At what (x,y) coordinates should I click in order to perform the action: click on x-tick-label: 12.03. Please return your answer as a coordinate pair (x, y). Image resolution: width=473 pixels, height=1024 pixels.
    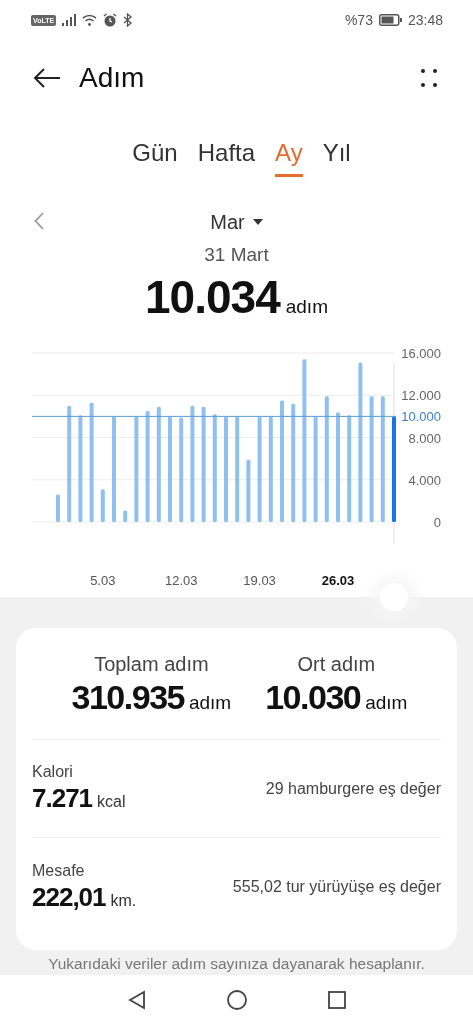
    Looking at the image, I should click on (181, 580).